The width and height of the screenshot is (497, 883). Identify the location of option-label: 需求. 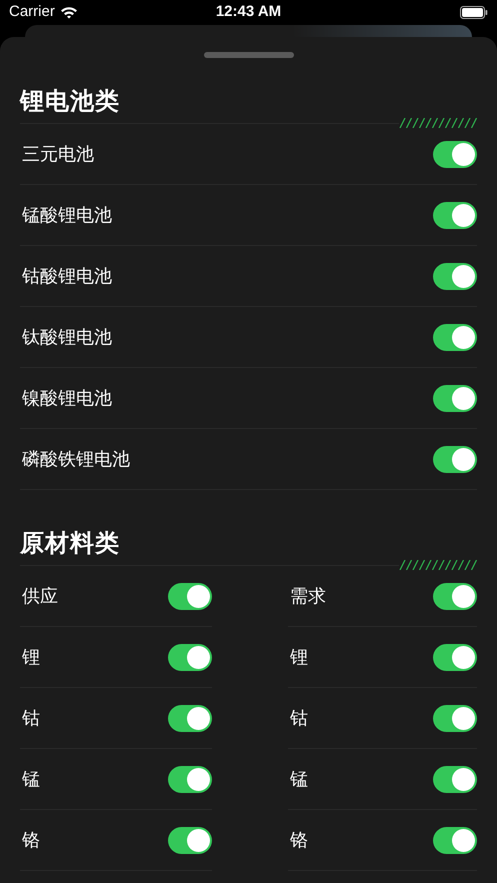
(307, 596).